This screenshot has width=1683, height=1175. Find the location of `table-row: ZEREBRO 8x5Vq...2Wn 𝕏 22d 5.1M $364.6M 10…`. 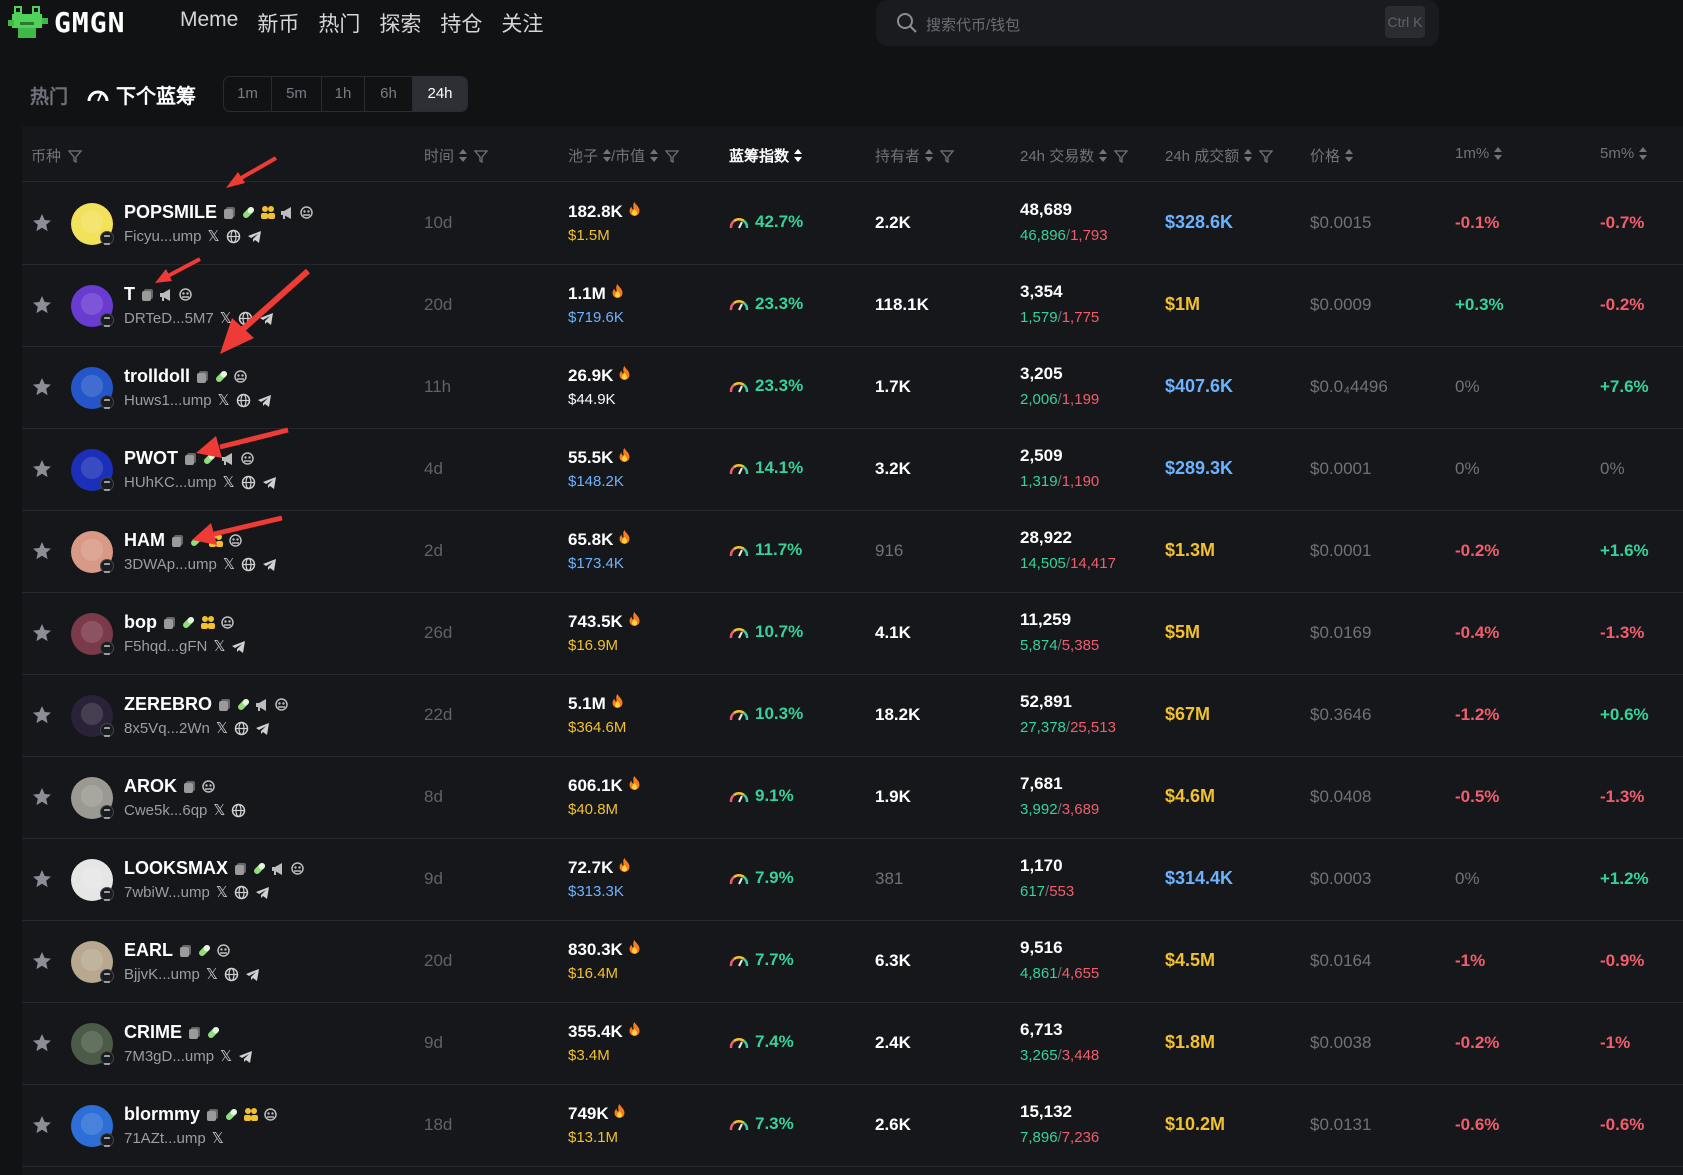

table-row: ZEREBRO 8x5Vq...2Wn 𝕏 22d 5.1M $364.6M 10… is located at coordinates (852, 716).